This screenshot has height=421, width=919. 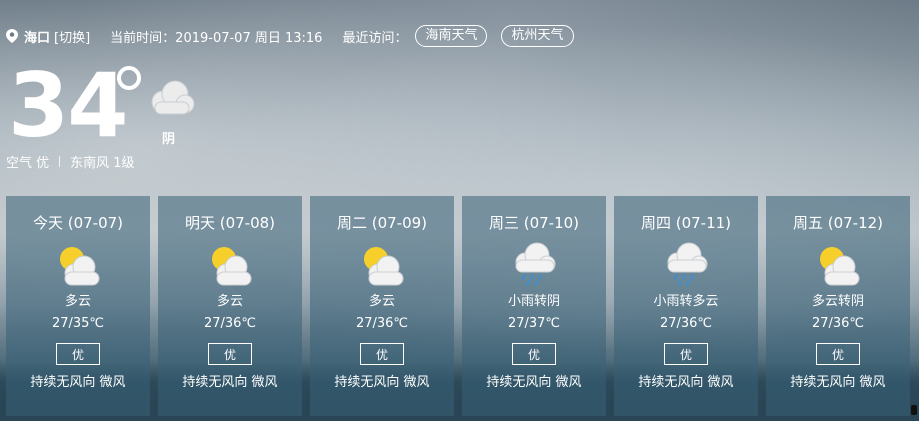 I want to click on current-condition: 阴, so click(x=169, y=139).